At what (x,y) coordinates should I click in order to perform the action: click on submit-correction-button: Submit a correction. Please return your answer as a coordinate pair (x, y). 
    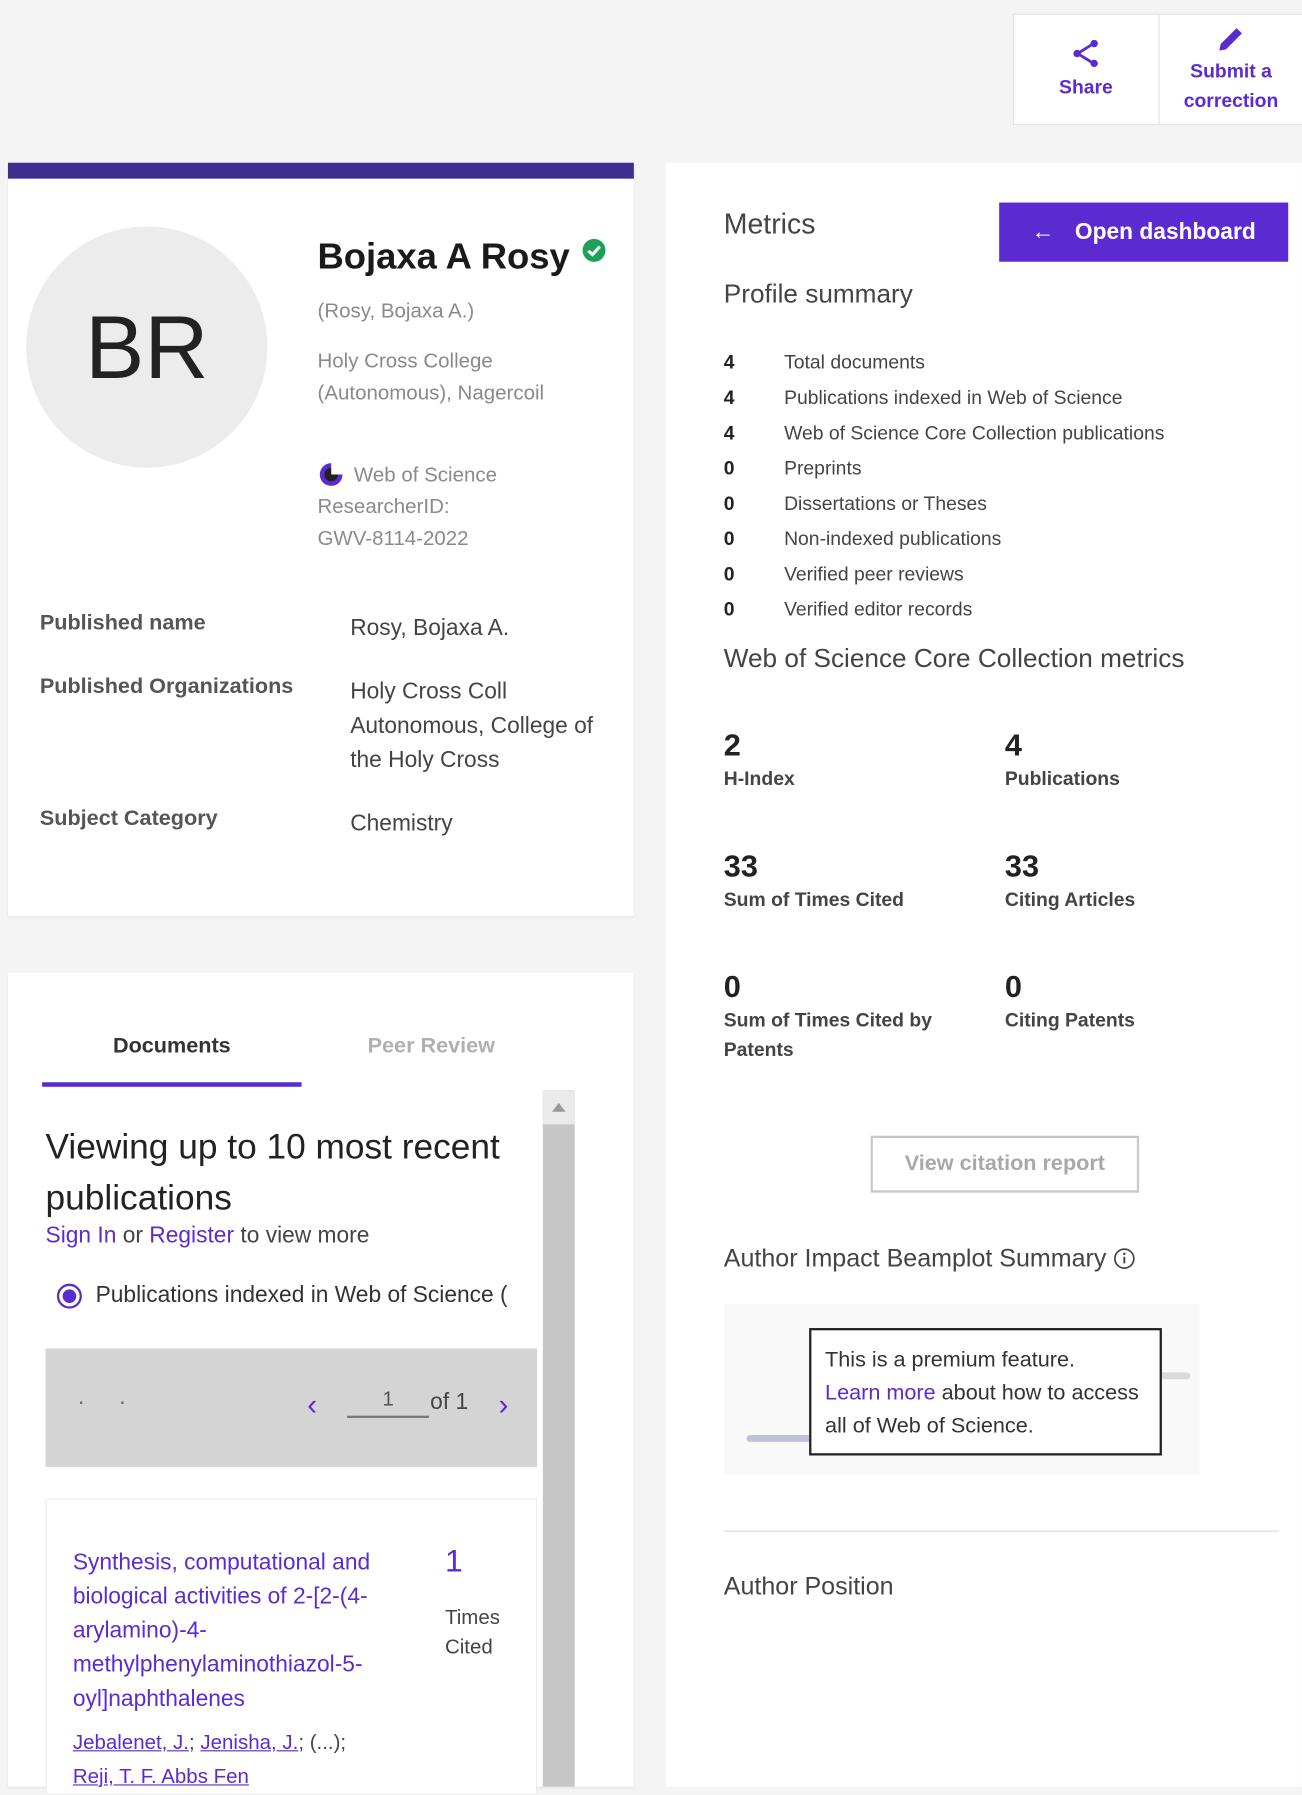
    Looking at the image, I should click on (1229, 69).